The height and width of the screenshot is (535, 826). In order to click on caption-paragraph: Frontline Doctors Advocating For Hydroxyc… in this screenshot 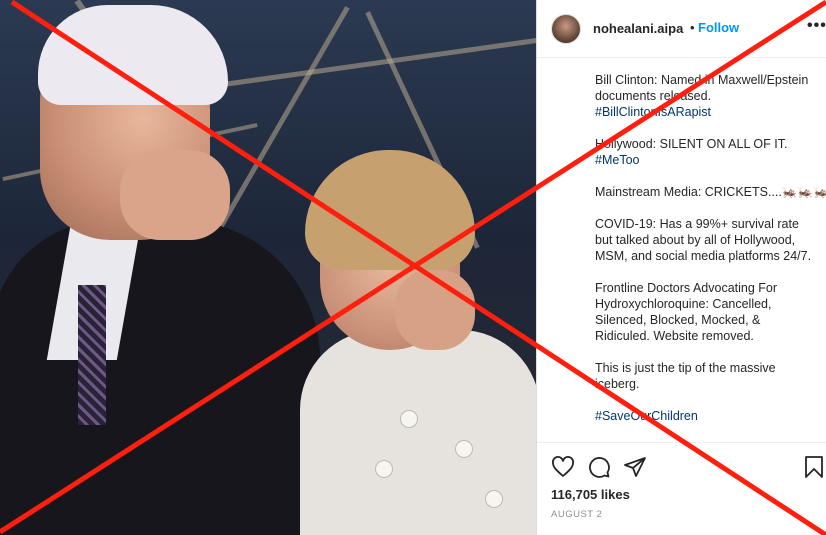, I will do `click(710, 312)`.